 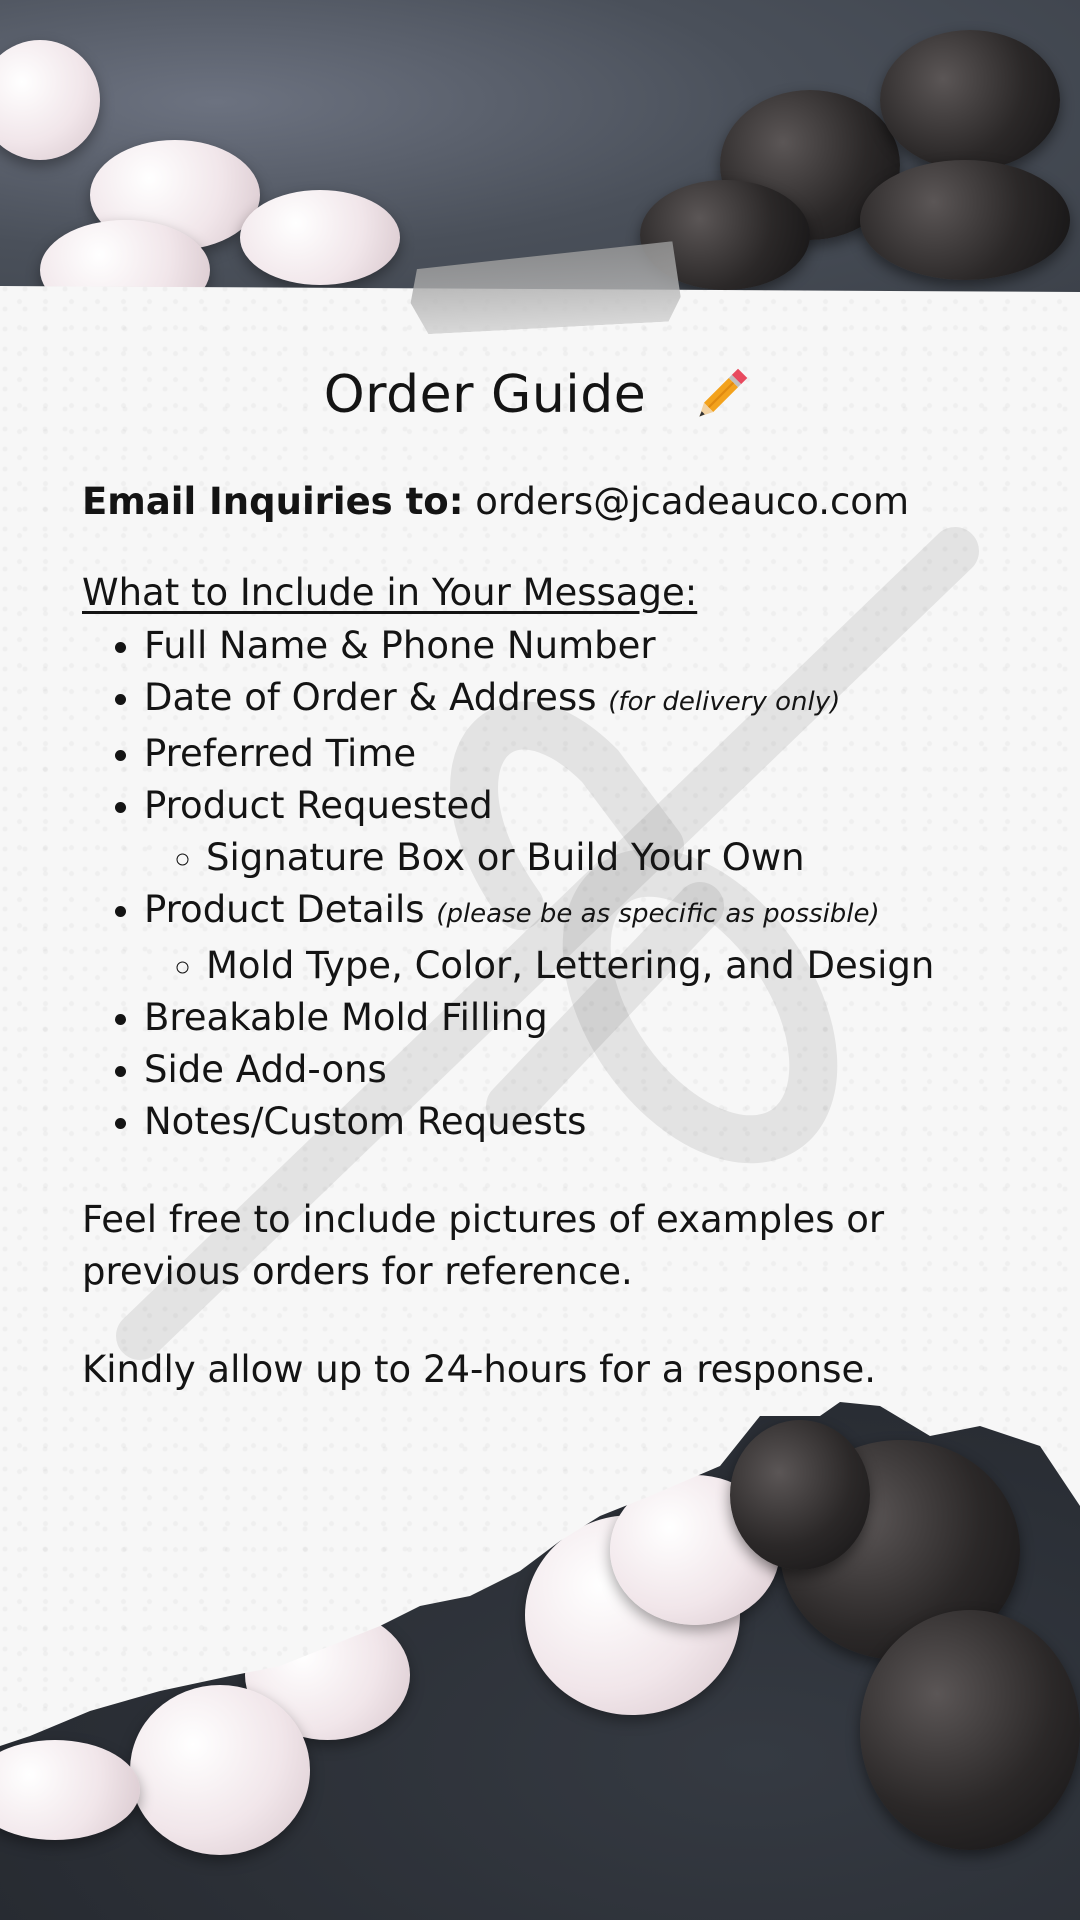 I want to click on email-label: Email Inquiries to:, so click(x=273, y=501).